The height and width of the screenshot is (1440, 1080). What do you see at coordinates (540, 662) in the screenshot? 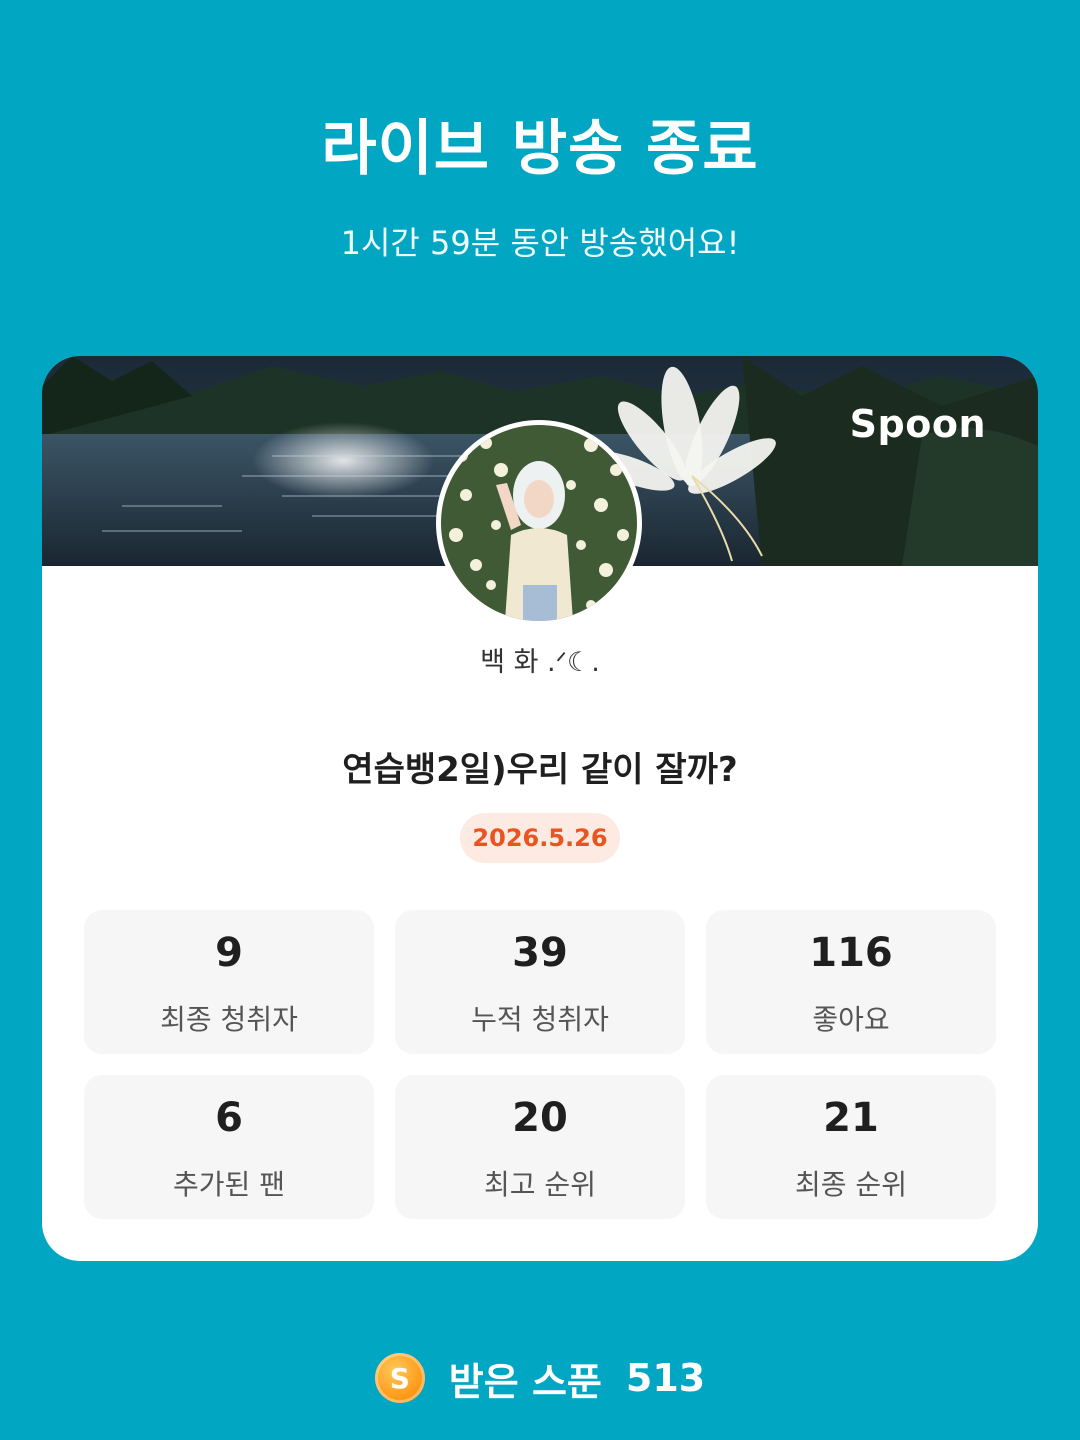
I see `nickname: 백 화 .ᐟ☾.` at bounding box center [540, 662].